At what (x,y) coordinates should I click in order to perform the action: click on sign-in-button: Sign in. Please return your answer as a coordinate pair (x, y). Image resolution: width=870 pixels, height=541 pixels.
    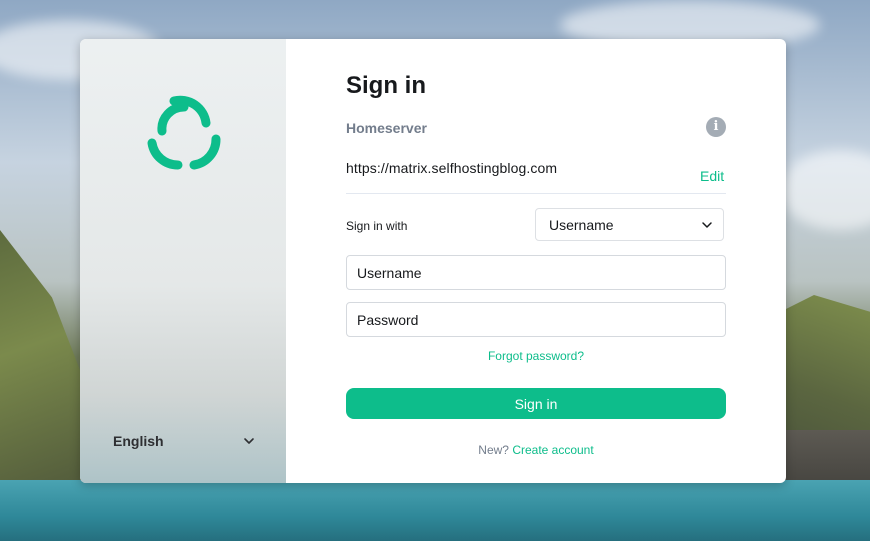
    Looking at the image, I should click on (536, 403).